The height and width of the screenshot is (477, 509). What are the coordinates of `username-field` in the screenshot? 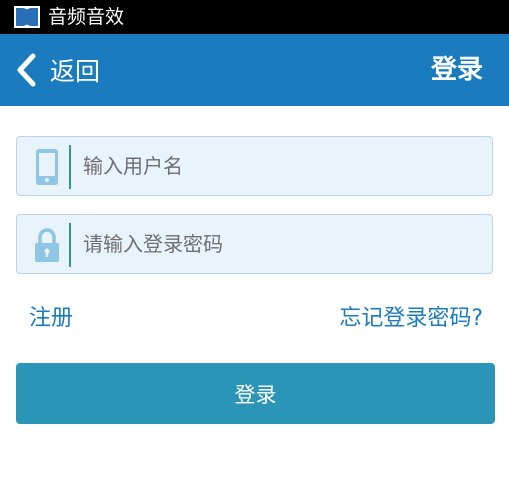 It's located at (254, 166).